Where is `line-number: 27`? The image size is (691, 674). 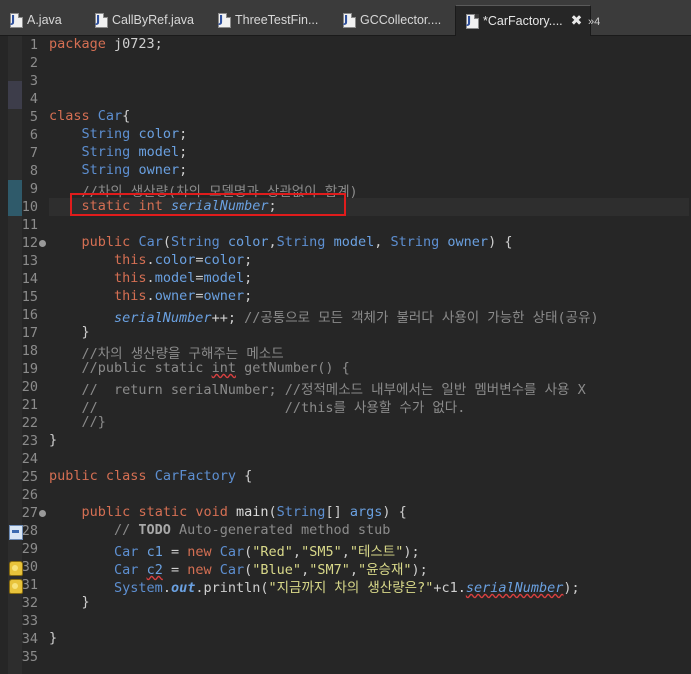 line-number: 27 is located at coordinates (29, 513).